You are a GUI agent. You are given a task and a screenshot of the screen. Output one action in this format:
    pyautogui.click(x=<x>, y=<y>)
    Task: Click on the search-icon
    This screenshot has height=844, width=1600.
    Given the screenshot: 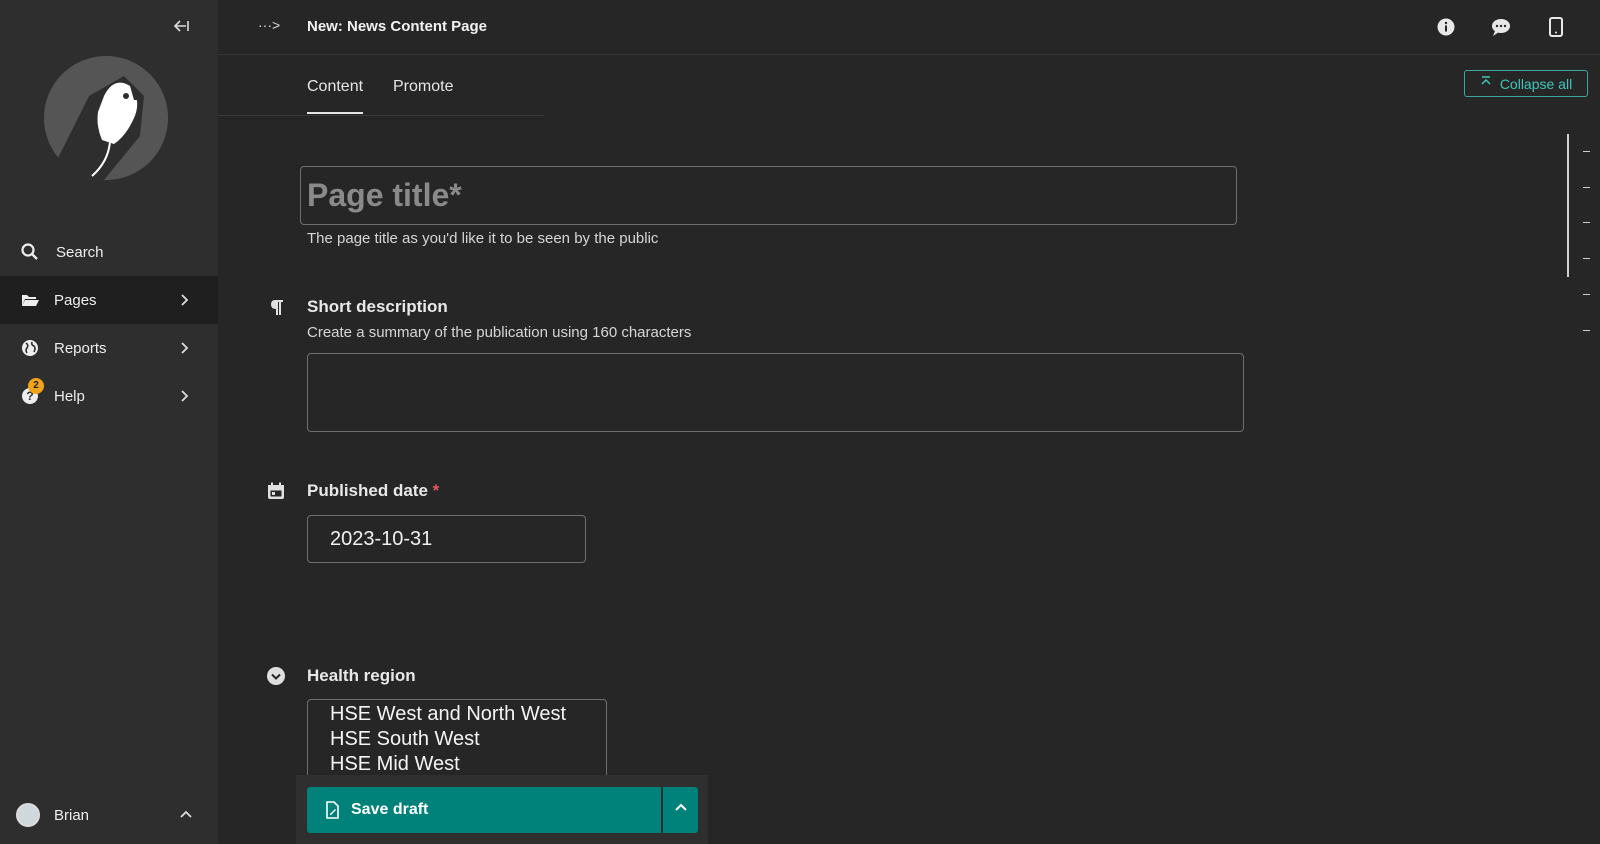 What is the action you would take?
    pyautogui.click(x=30, y=252)
    